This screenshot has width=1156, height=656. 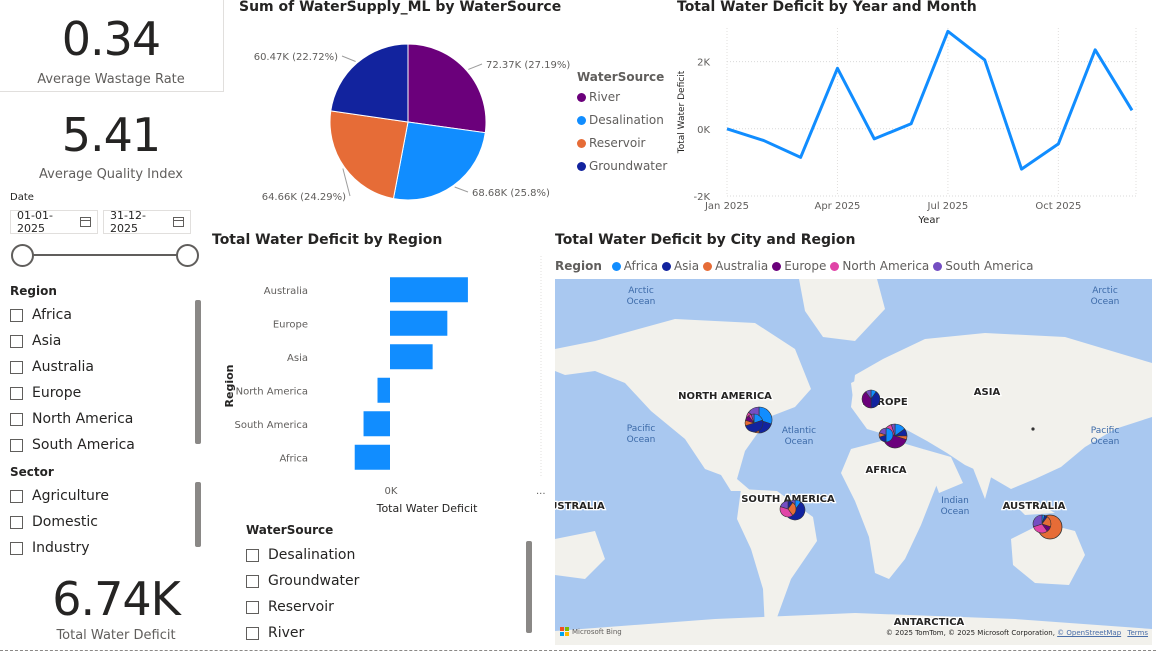 What do you see at coordinates (111, 79) in the screenshot?
I see `wastage-label: Average Wastage Rate` at bounding box center [111, 79].